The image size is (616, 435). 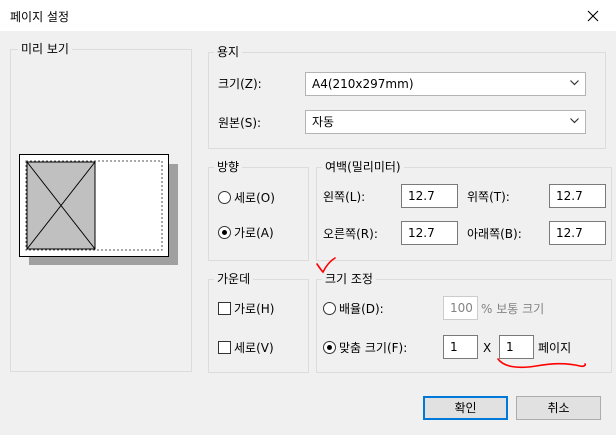 I want to click on fit-times-label: X, so click(x=487, y=348).